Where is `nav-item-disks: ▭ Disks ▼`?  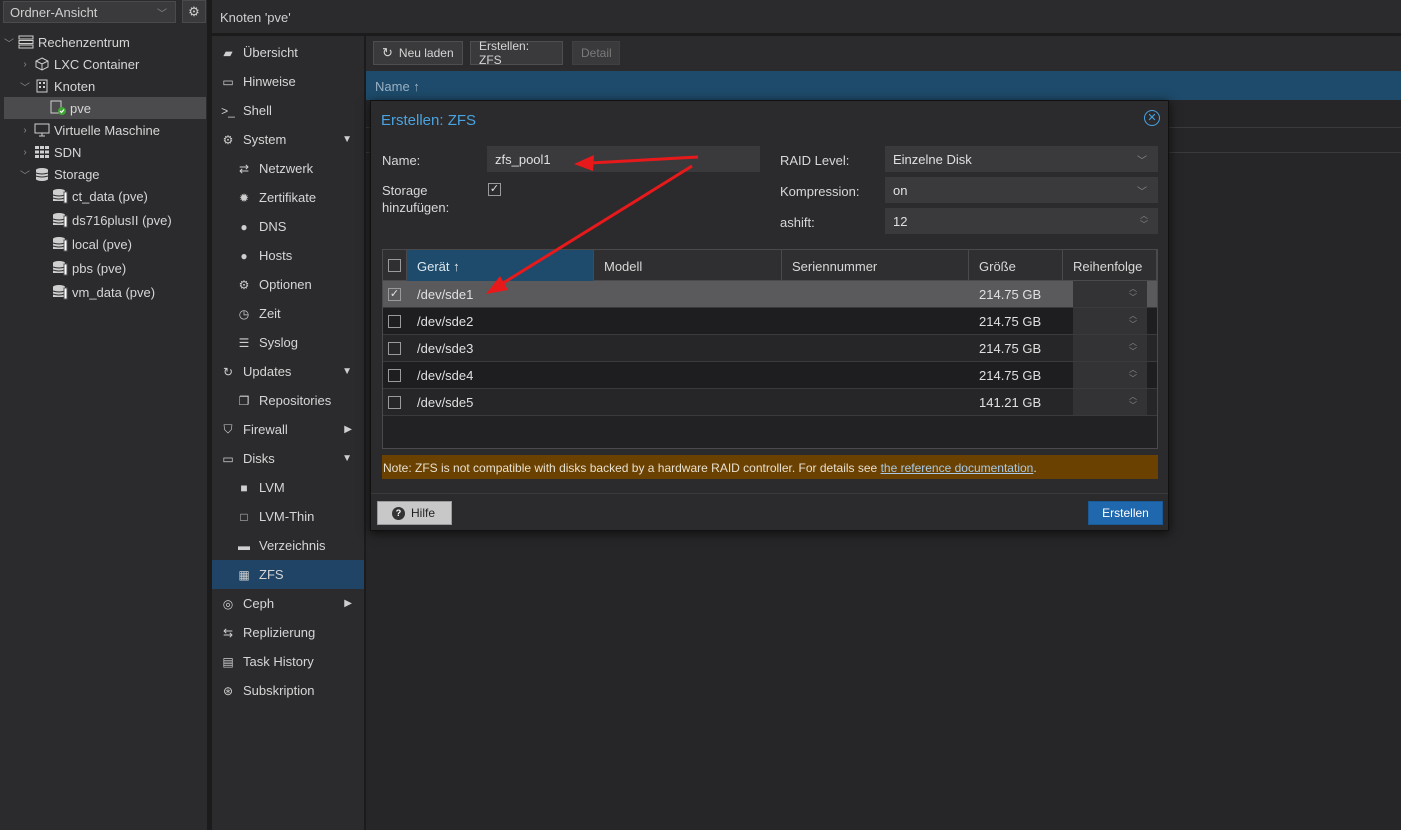
nav-item-disks: ▭ Disks ▼ is located at coordinates (288, 458).